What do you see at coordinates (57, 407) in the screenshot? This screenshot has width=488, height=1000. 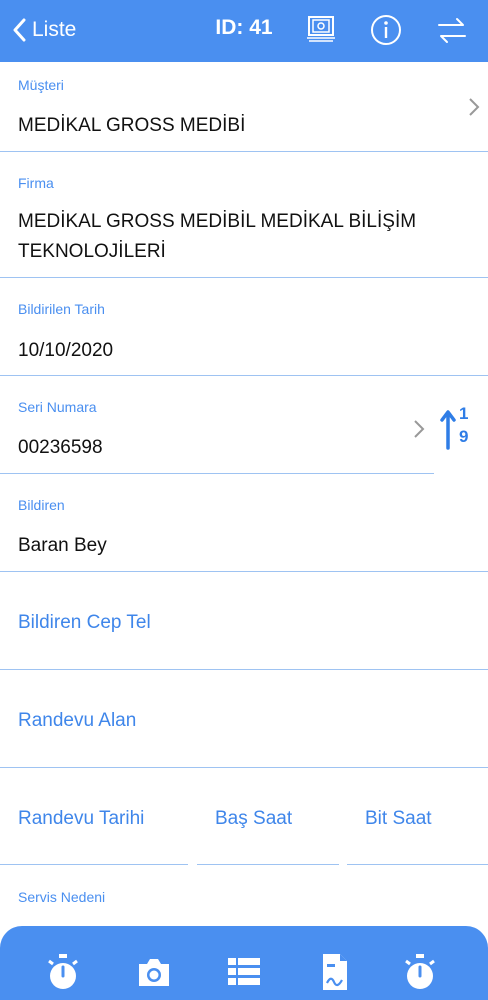 I see `seri-numara-label: Seri Numara` at bounding box center [57, 407].